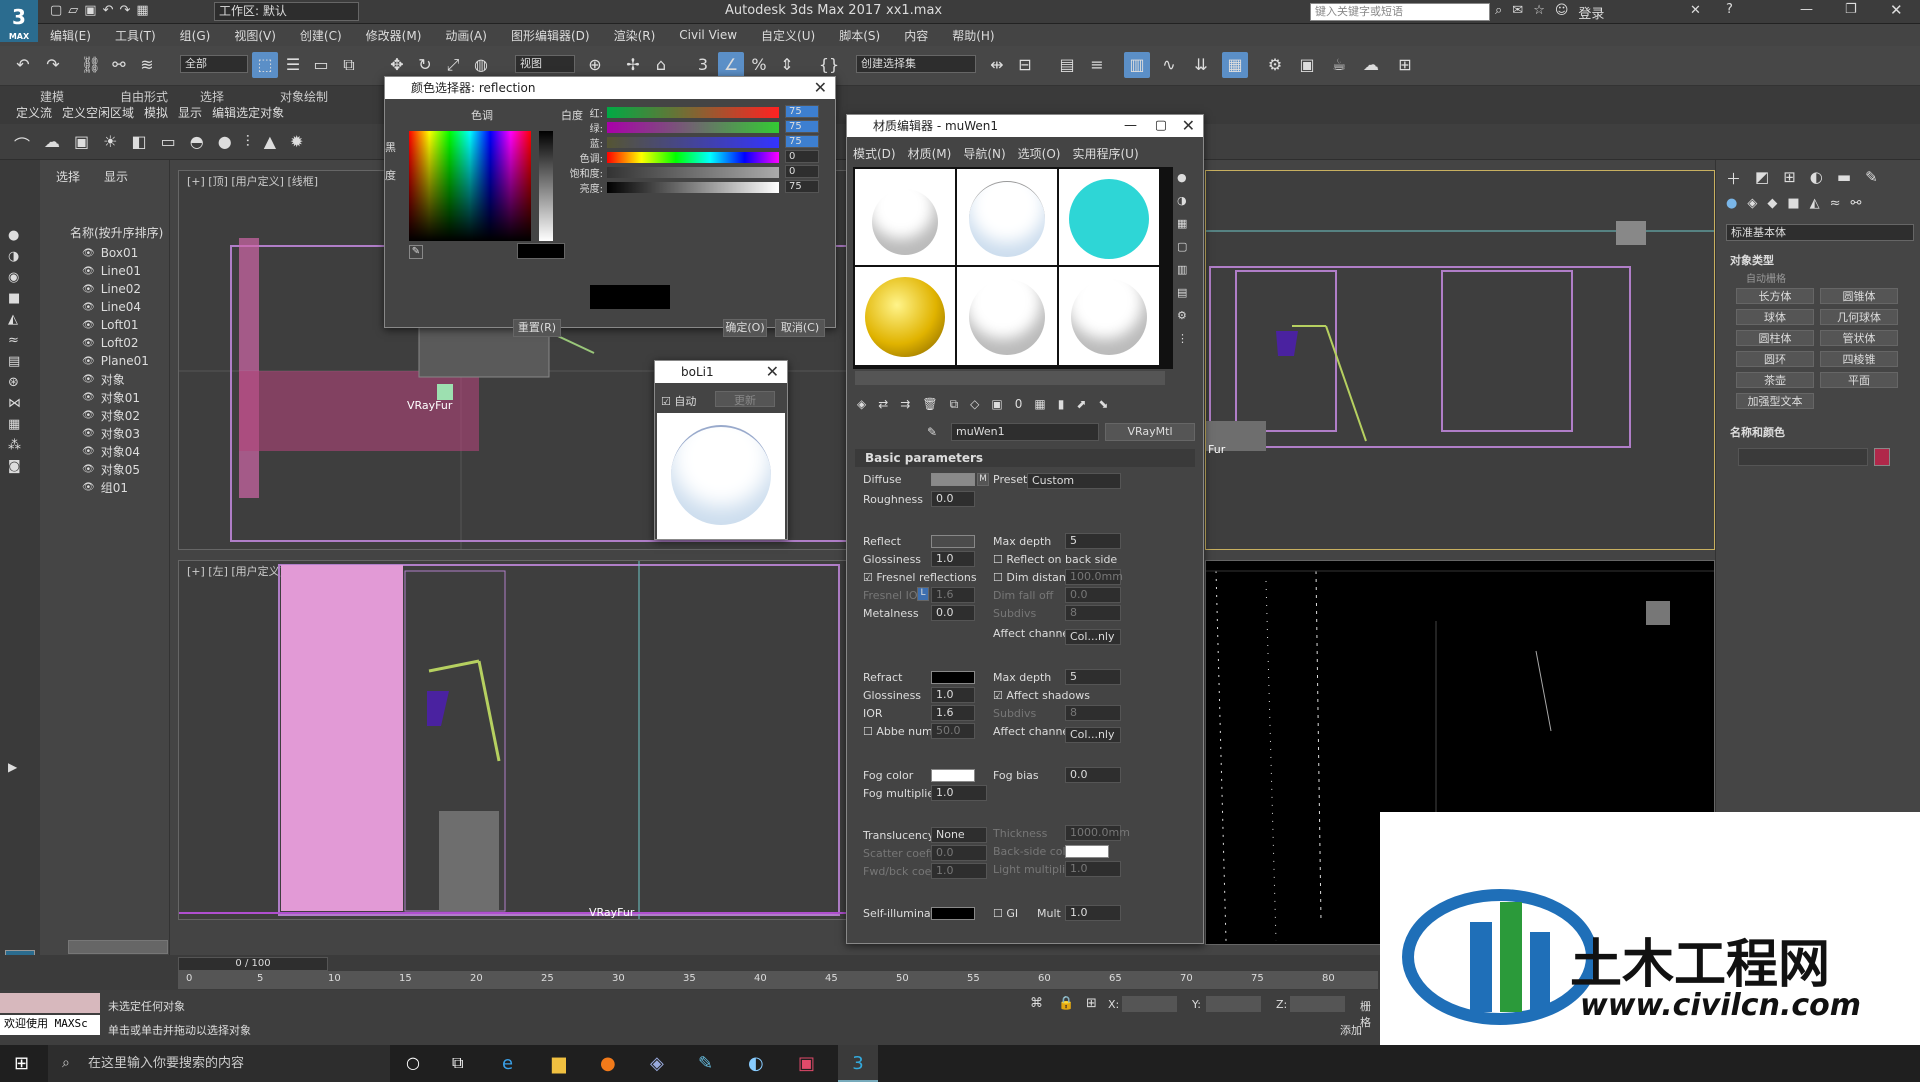 This screenshot has height=1082, width=1920. Describe the element at coordinates (1097, 833) in the screenshot. I see `thickness-spinner: 1000.0mm` at that location.